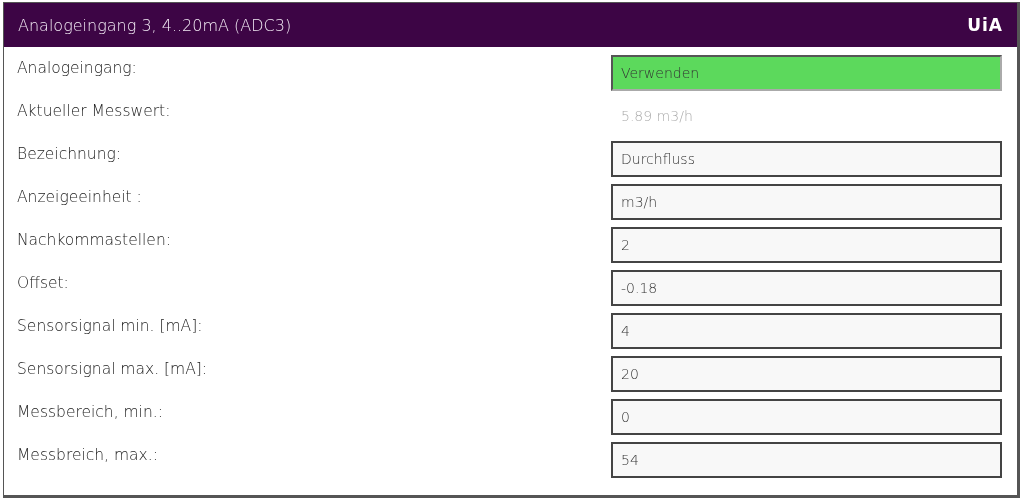  What do you see at coordinates (806, 245) in the screenshot?
I see `input-field: 2` at bounding box center [806, 245].